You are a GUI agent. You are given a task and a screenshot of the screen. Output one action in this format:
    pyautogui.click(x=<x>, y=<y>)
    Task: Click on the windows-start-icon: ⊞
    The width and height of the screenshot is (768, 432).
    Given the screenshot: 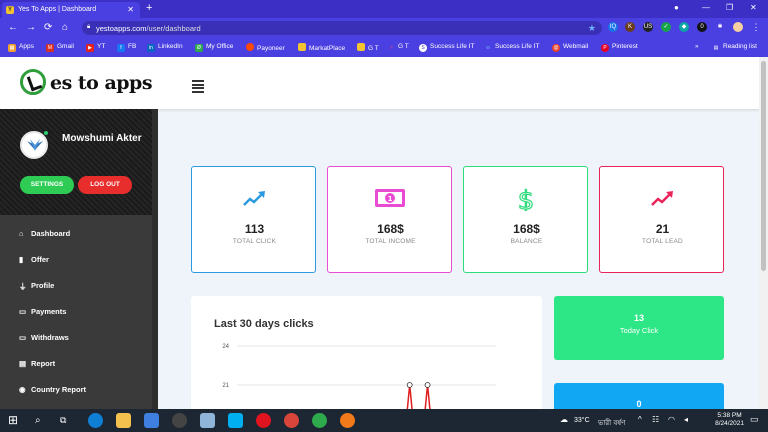 What is the action you would take?
    pyautogui.click(x=15, y=420)
    